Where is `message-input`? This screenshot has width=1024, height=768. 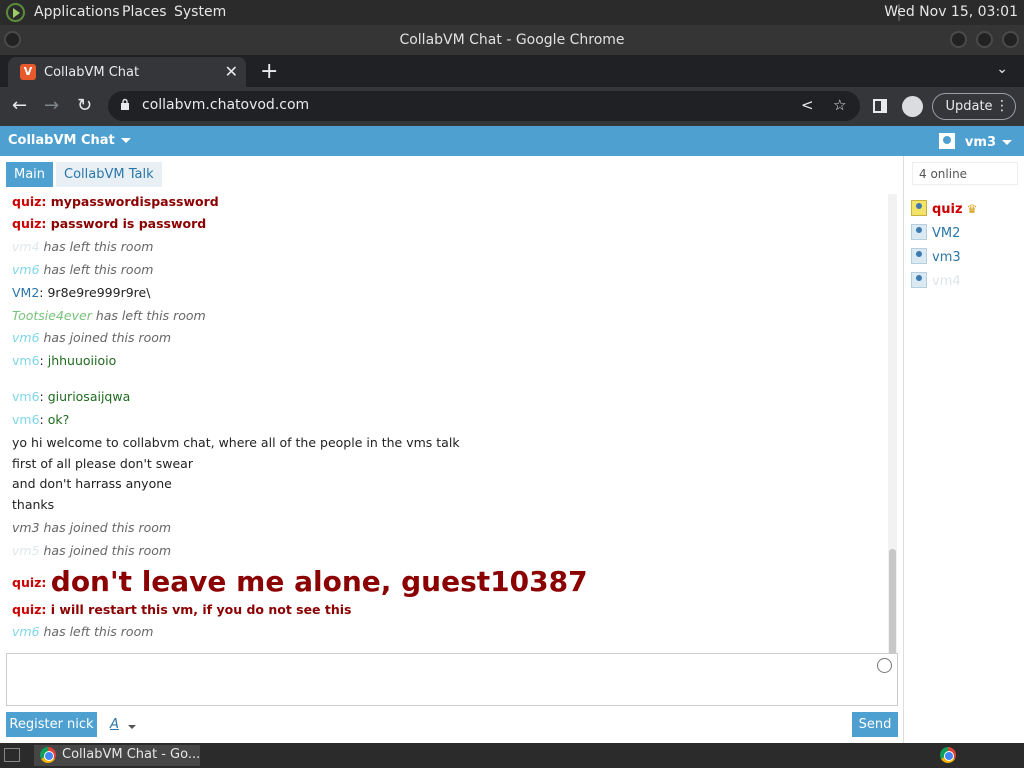 message-input is located at coordinates (452, 679).